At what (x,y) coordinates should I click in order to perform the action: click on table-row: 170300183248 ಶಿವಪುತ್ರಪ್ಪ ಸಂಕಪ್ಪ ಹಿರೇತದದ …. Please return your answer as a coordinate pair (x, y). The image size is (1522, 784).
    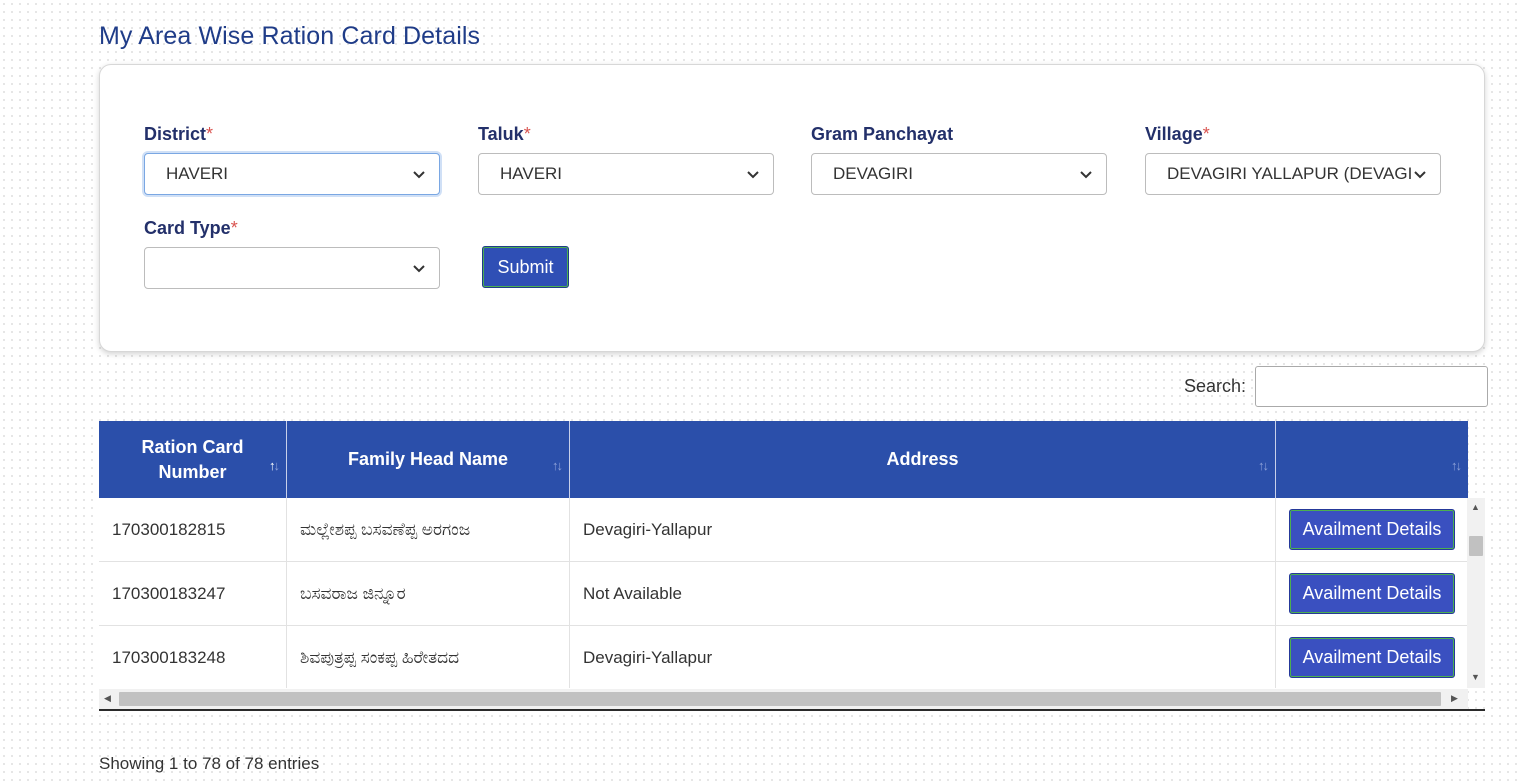
    Looking at the image, I should click on (783, 657).